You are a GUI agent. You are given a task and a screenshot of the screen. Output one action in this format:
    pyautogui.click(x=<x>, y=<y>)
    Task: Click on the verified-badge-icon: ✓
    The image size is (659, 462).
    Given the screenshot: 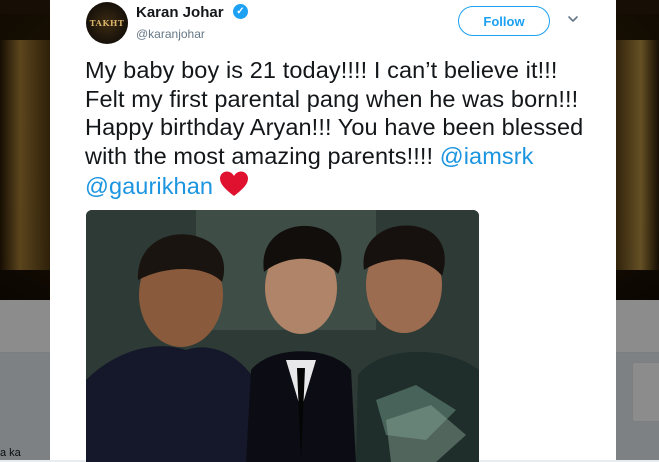 What is the action you would take?
    pyautogui.click(x=240, y=11)
    